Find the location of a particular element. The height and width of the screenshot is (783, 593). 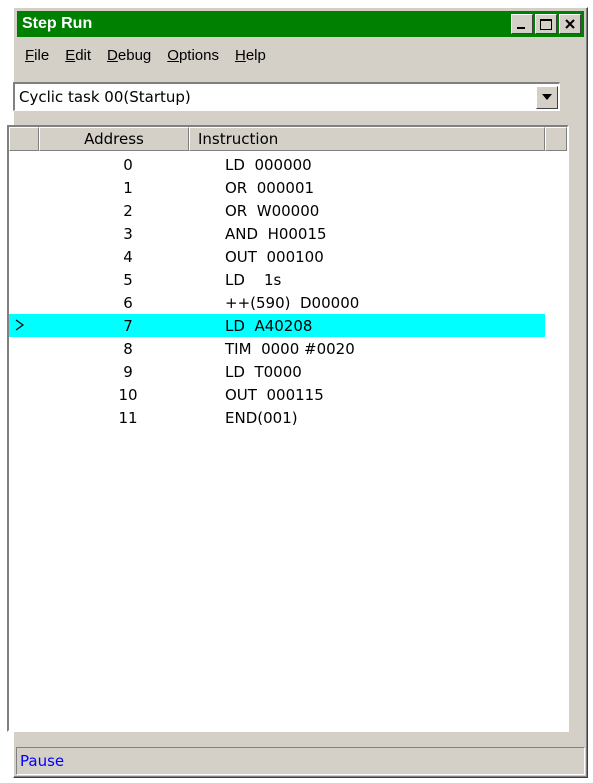

cell-instruction: END(001) is located at coordinates (261, 417).